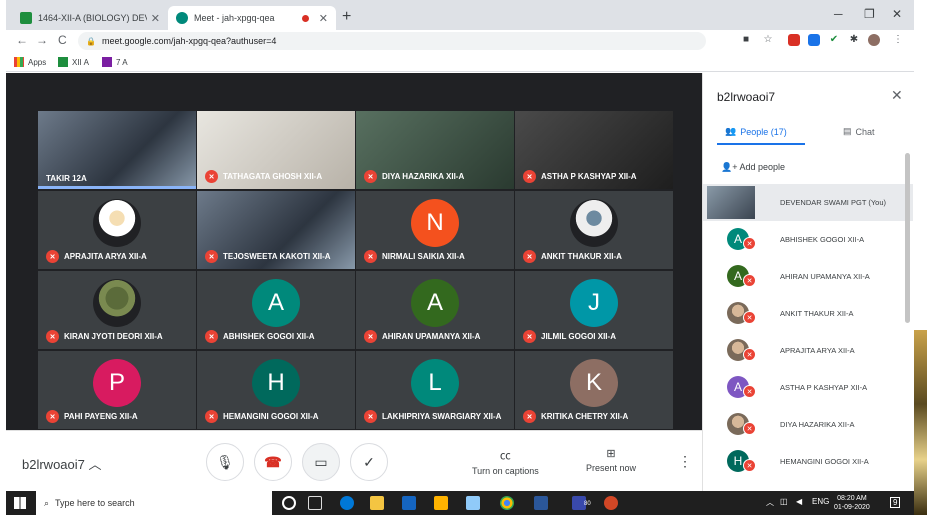  Describe the element at coordinates (869, 14) in the screenshot. I see `maximize-button: ❐` at that location.